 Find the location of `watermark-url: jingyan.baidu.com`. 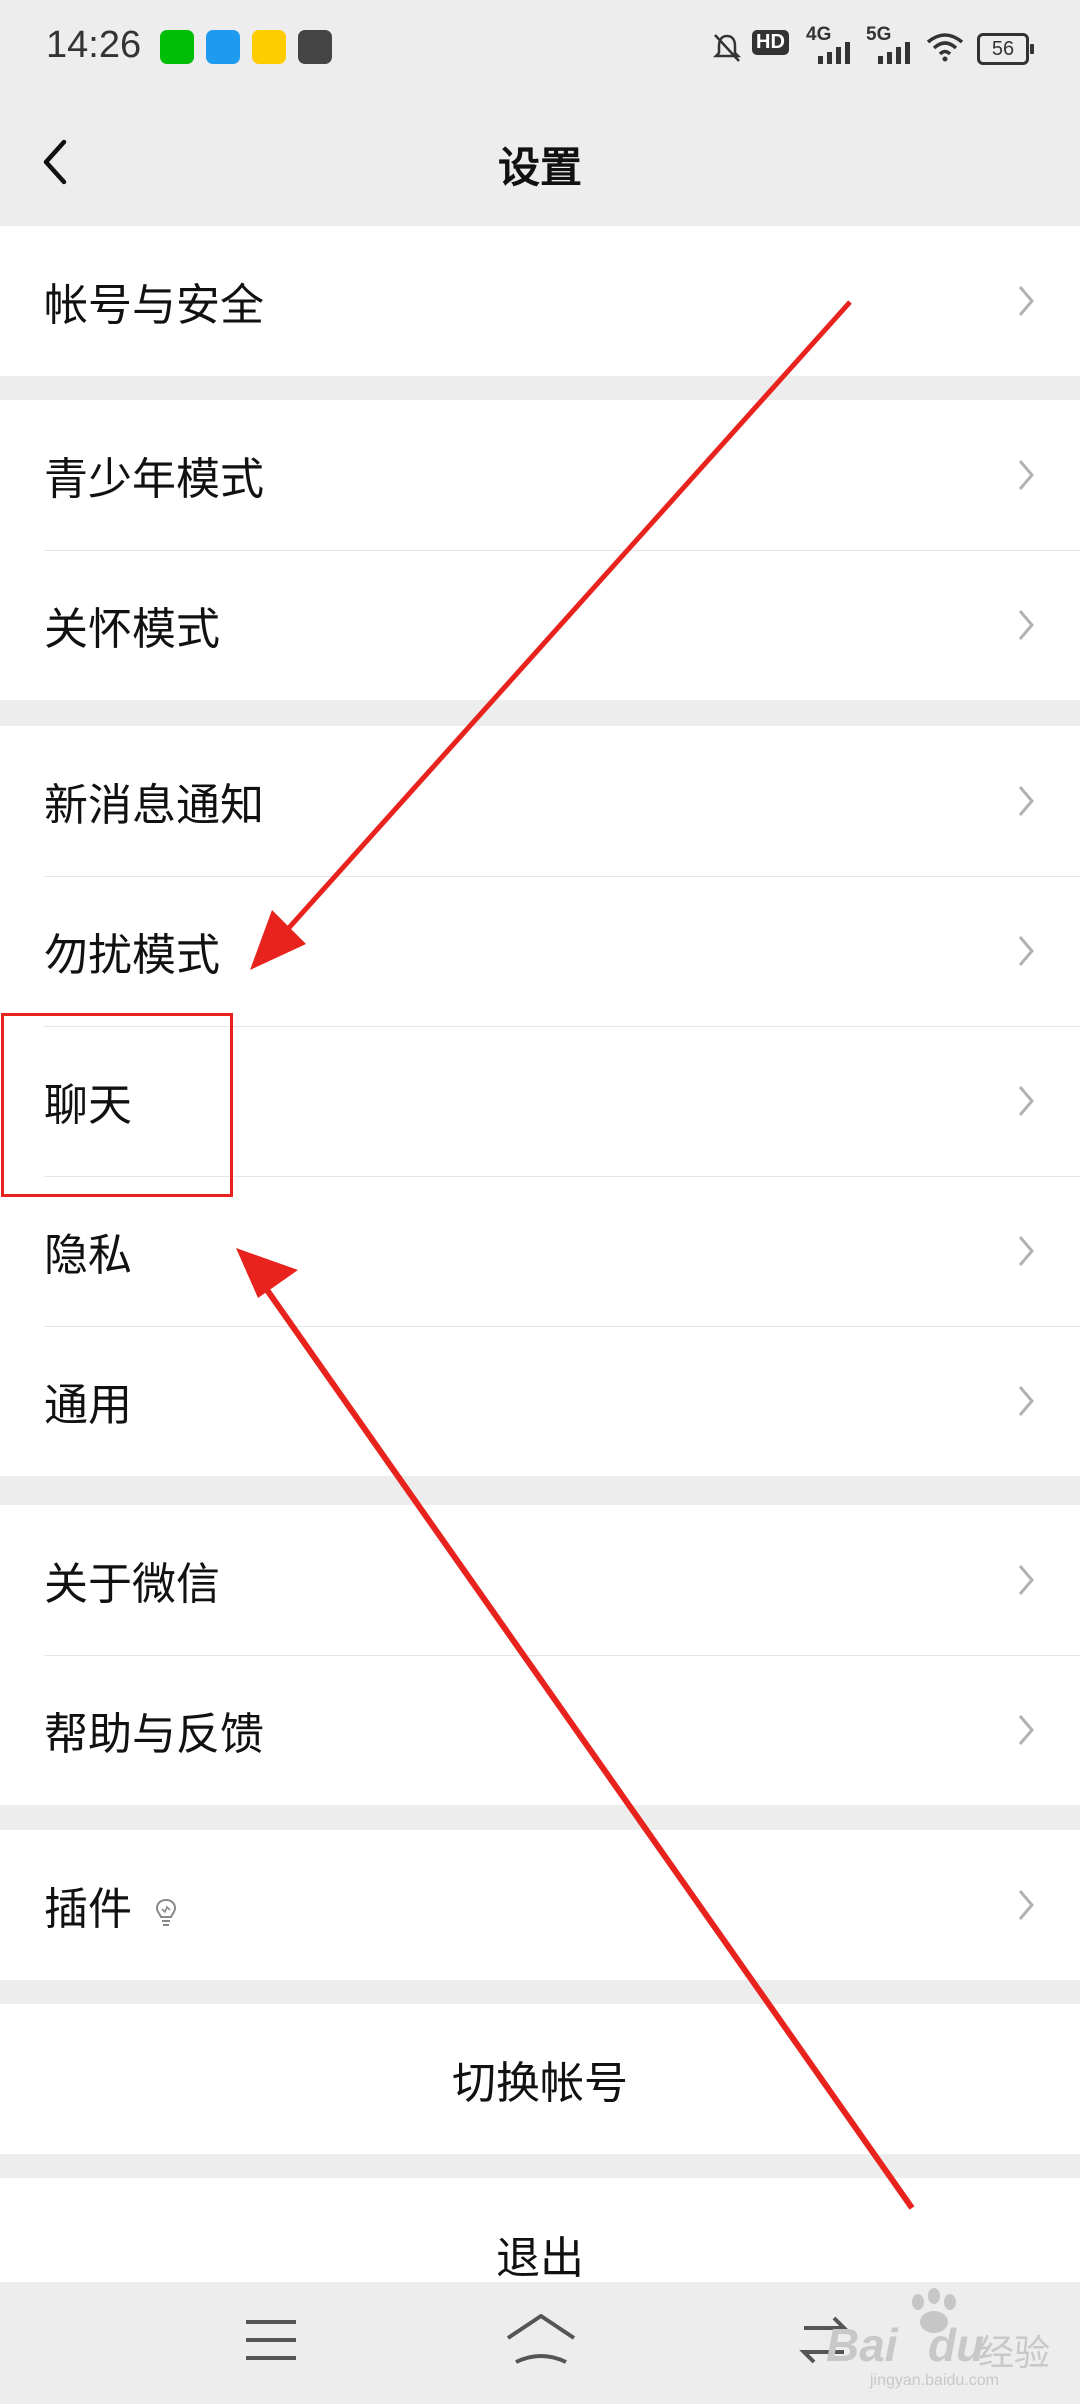

watermark-url: jingyan.baidu.com is located at coordinates (934, 2380).